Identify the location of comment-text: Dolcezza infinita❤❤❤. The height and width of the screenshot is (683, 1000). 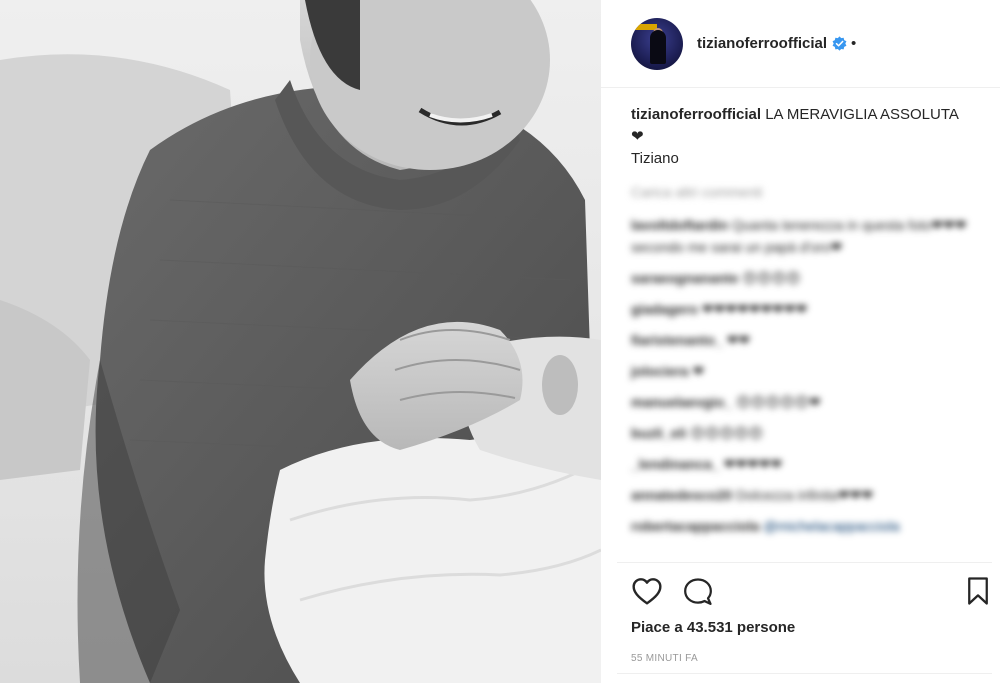
(805, 495).